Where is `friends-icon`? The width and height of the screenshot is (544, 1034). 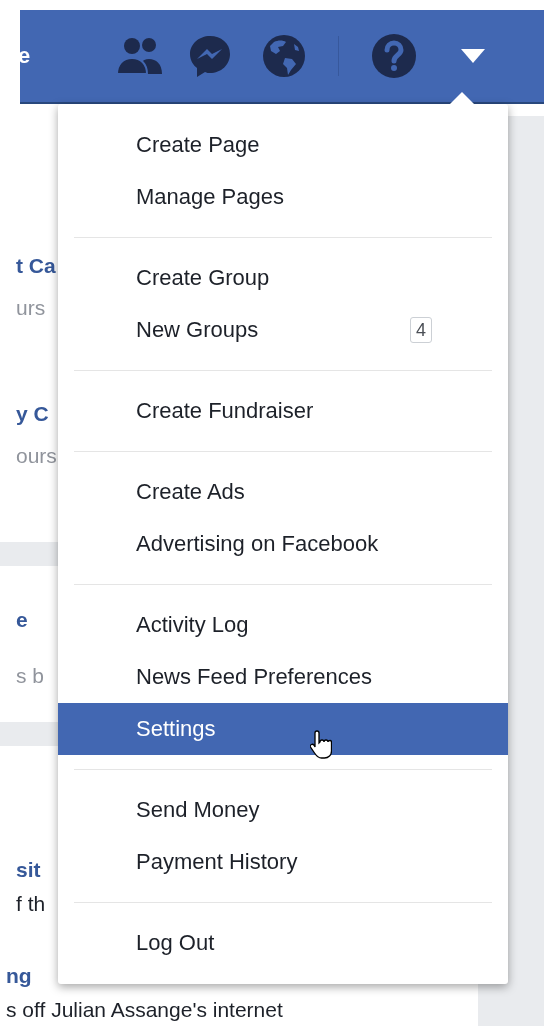 friends-icon is located at coordinates (140, 56).